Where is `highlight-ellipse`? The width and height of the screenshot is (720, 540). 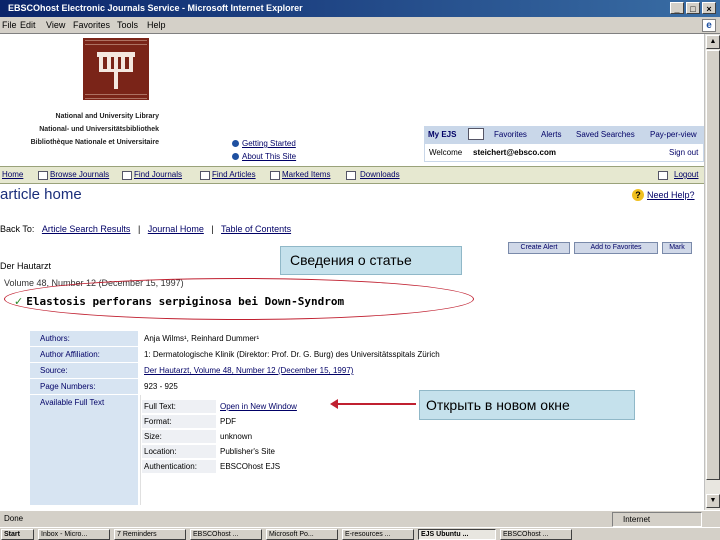
highlight-ellipse is located at coordinates (239, 299).